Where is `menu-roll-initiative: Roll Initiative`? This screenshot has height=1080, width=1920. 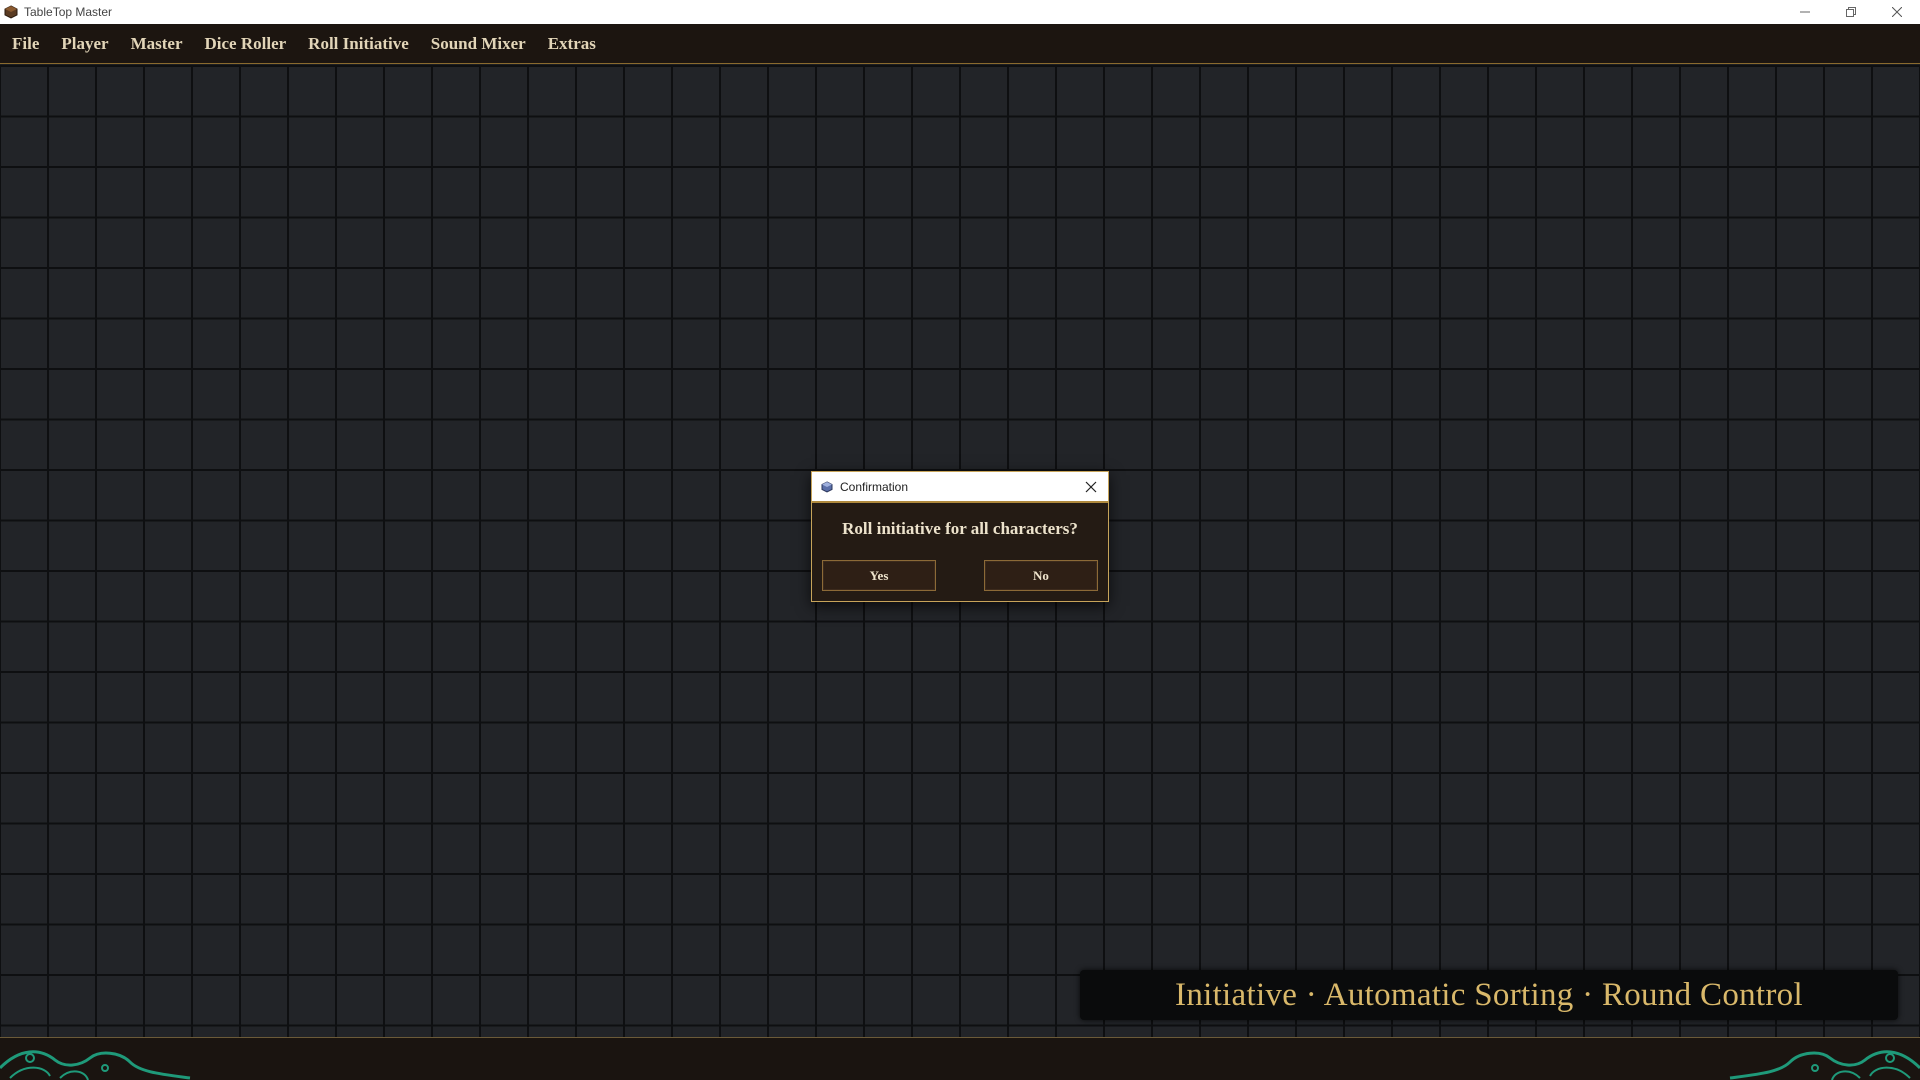 menu-roll-initiative: Roll Initiative is located at coordinates (358, 44).